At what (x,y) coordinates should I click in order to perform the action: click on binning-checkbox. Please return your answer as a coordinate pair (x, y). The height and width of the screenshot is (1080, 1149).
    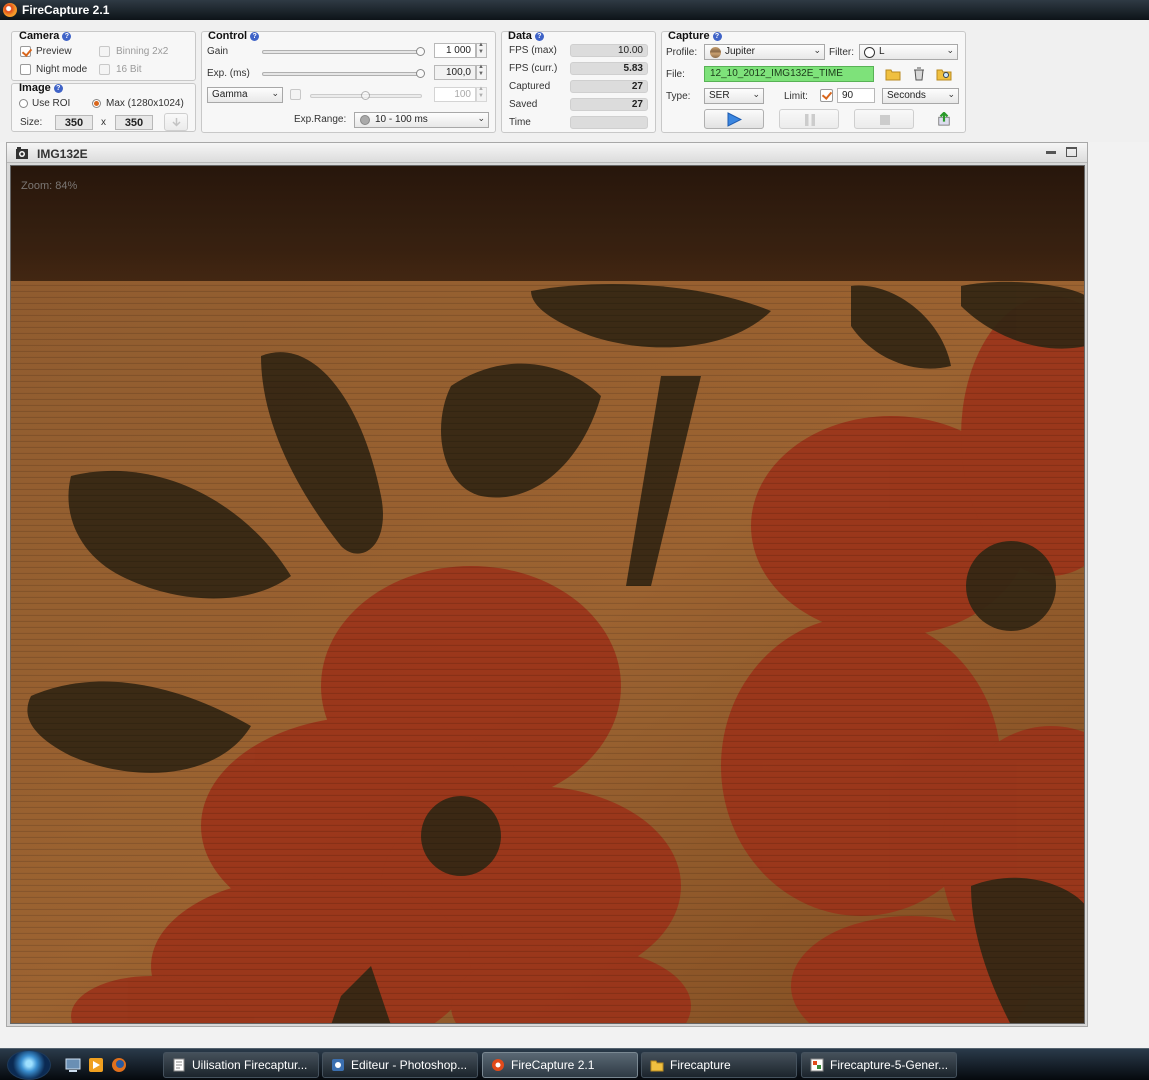
    Looking at the image, I should click on (104, 51).